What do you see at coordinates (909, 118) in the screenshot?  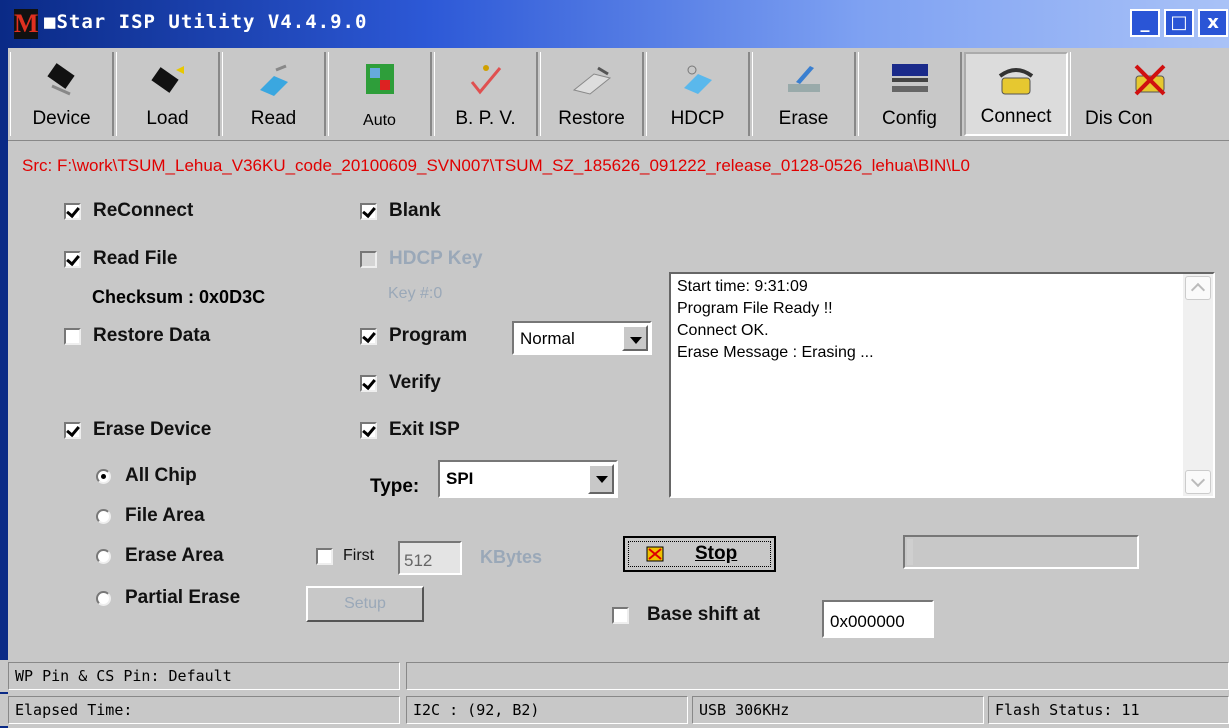 I see `config-label: Config` at bounding box center [909, 118].